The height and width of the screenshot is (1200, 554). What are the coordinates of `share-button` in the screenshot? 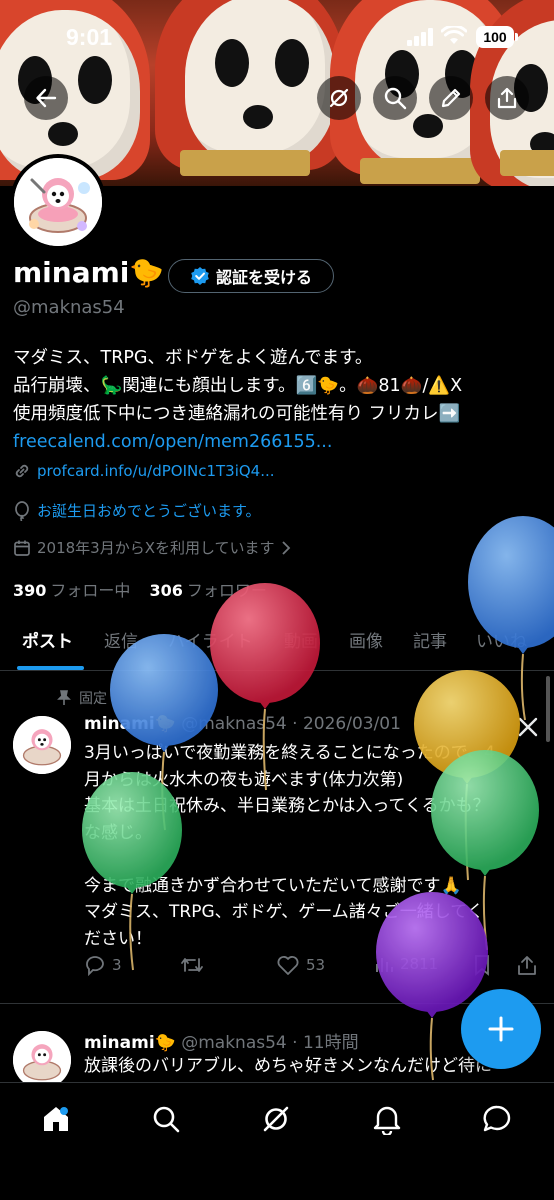 It's located at (507, 98).